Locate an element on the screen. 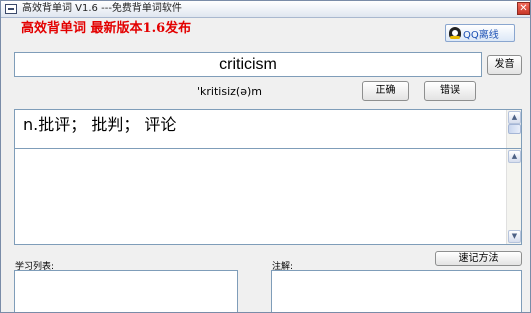 The height and width of the screenshot is (313, 531). scroll-thumb is located at coordinates (514, 129).